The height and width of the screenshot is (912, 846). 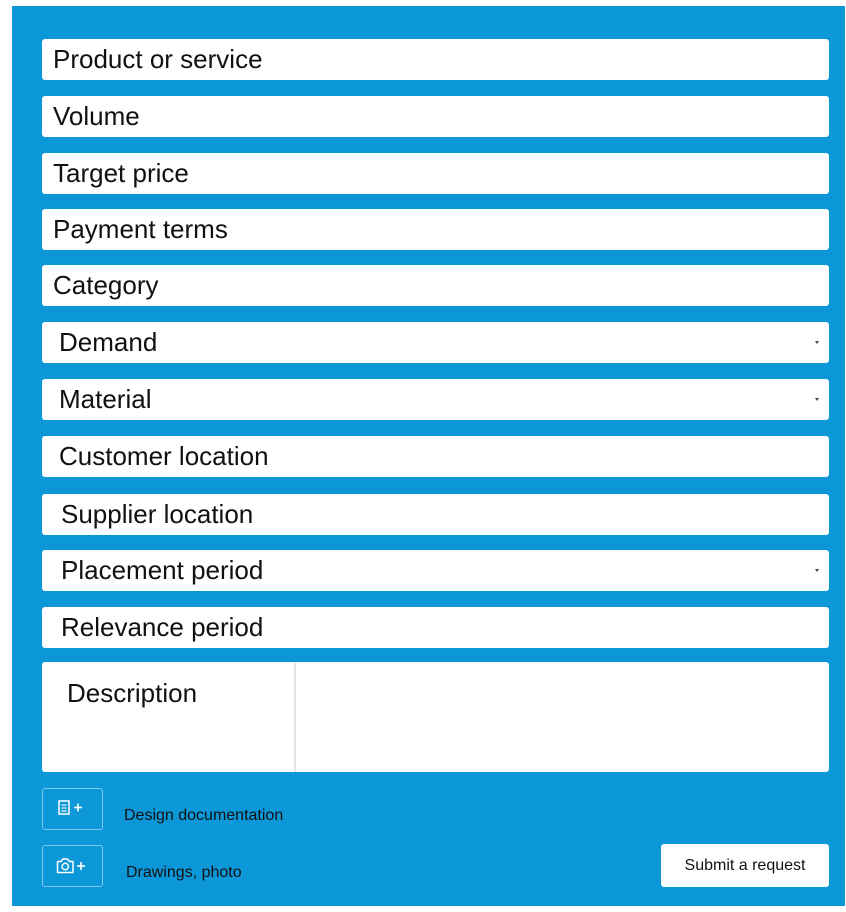 What do you see at coordinates (745, 865) in the screenshot?
I see `submit-request-button: Submit a request` at bounding box center [745, 865].